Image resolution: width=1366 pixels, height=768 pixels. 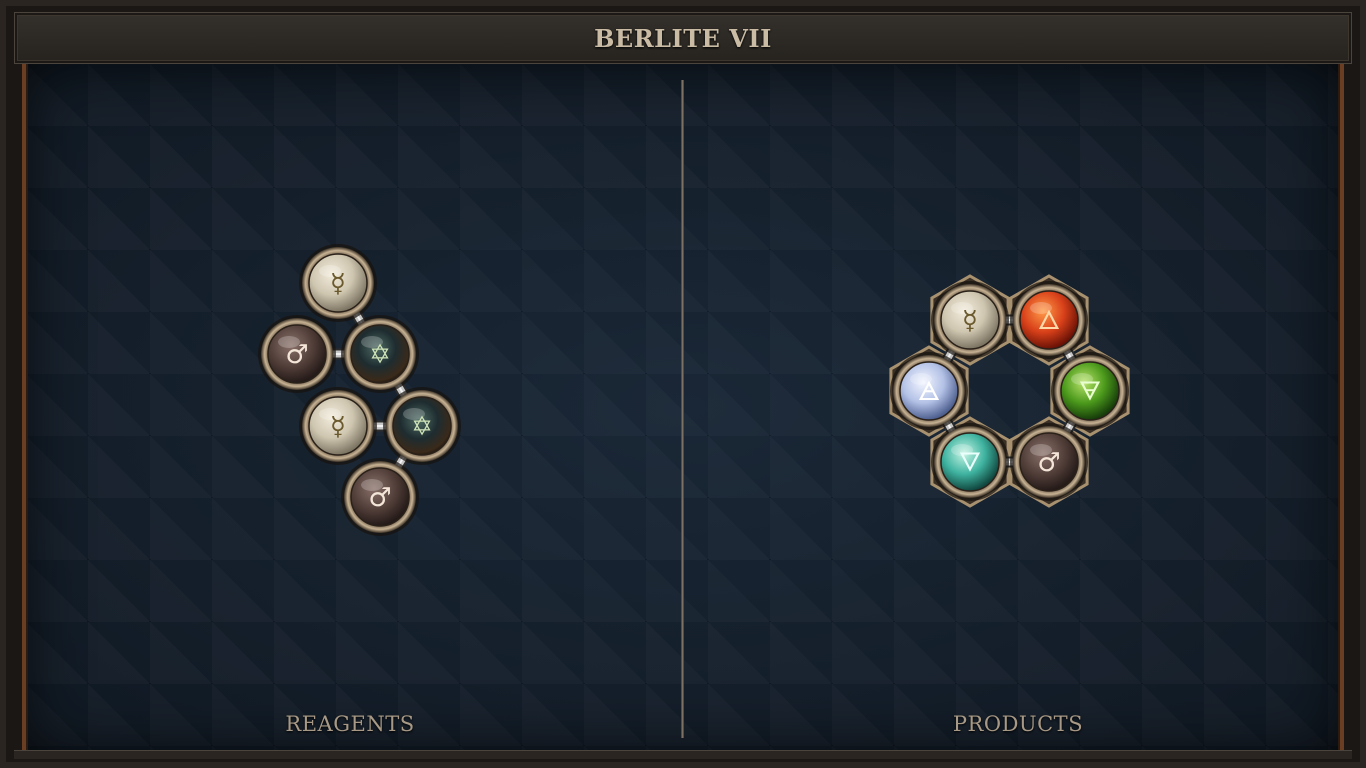 I want to click on air-icon: 🜁, so click(x=929, y=392).